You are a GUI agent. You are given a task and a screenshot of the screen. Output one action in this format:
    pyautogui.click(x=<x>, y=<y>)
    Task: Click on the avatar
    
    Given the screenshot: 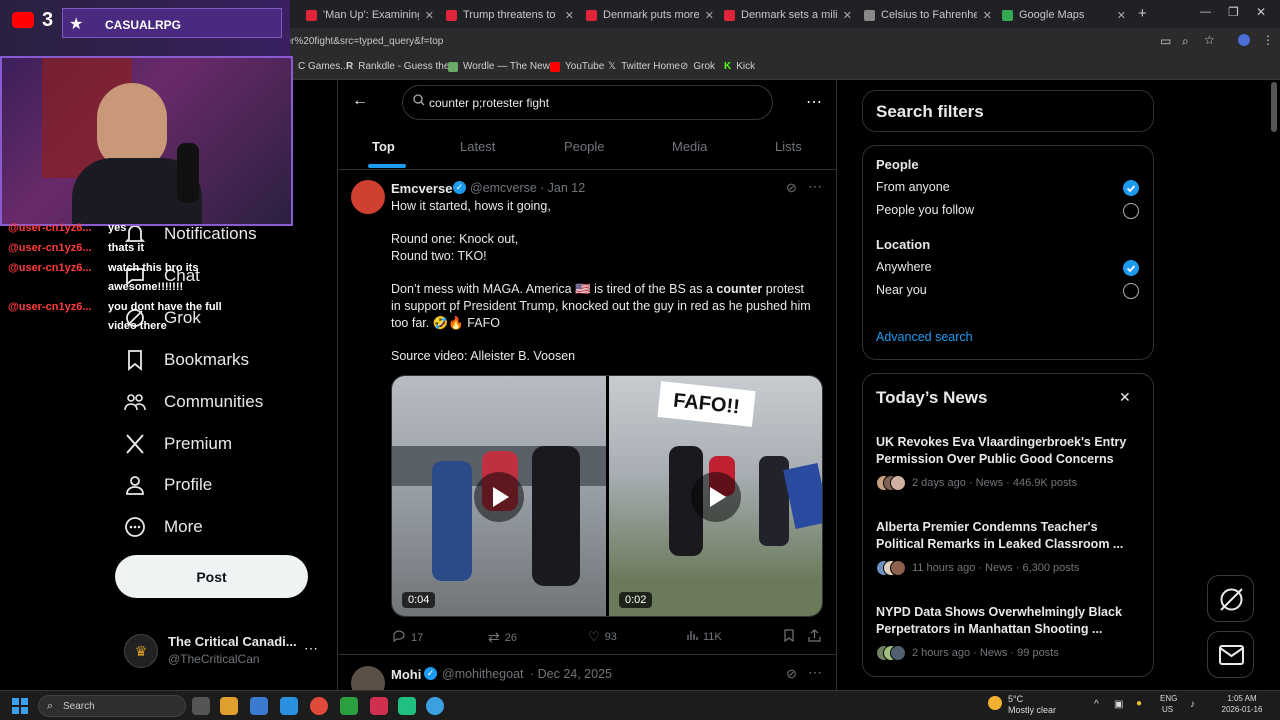 What is the action you would take?
    pyautogui.click(x=368, y=197)
    